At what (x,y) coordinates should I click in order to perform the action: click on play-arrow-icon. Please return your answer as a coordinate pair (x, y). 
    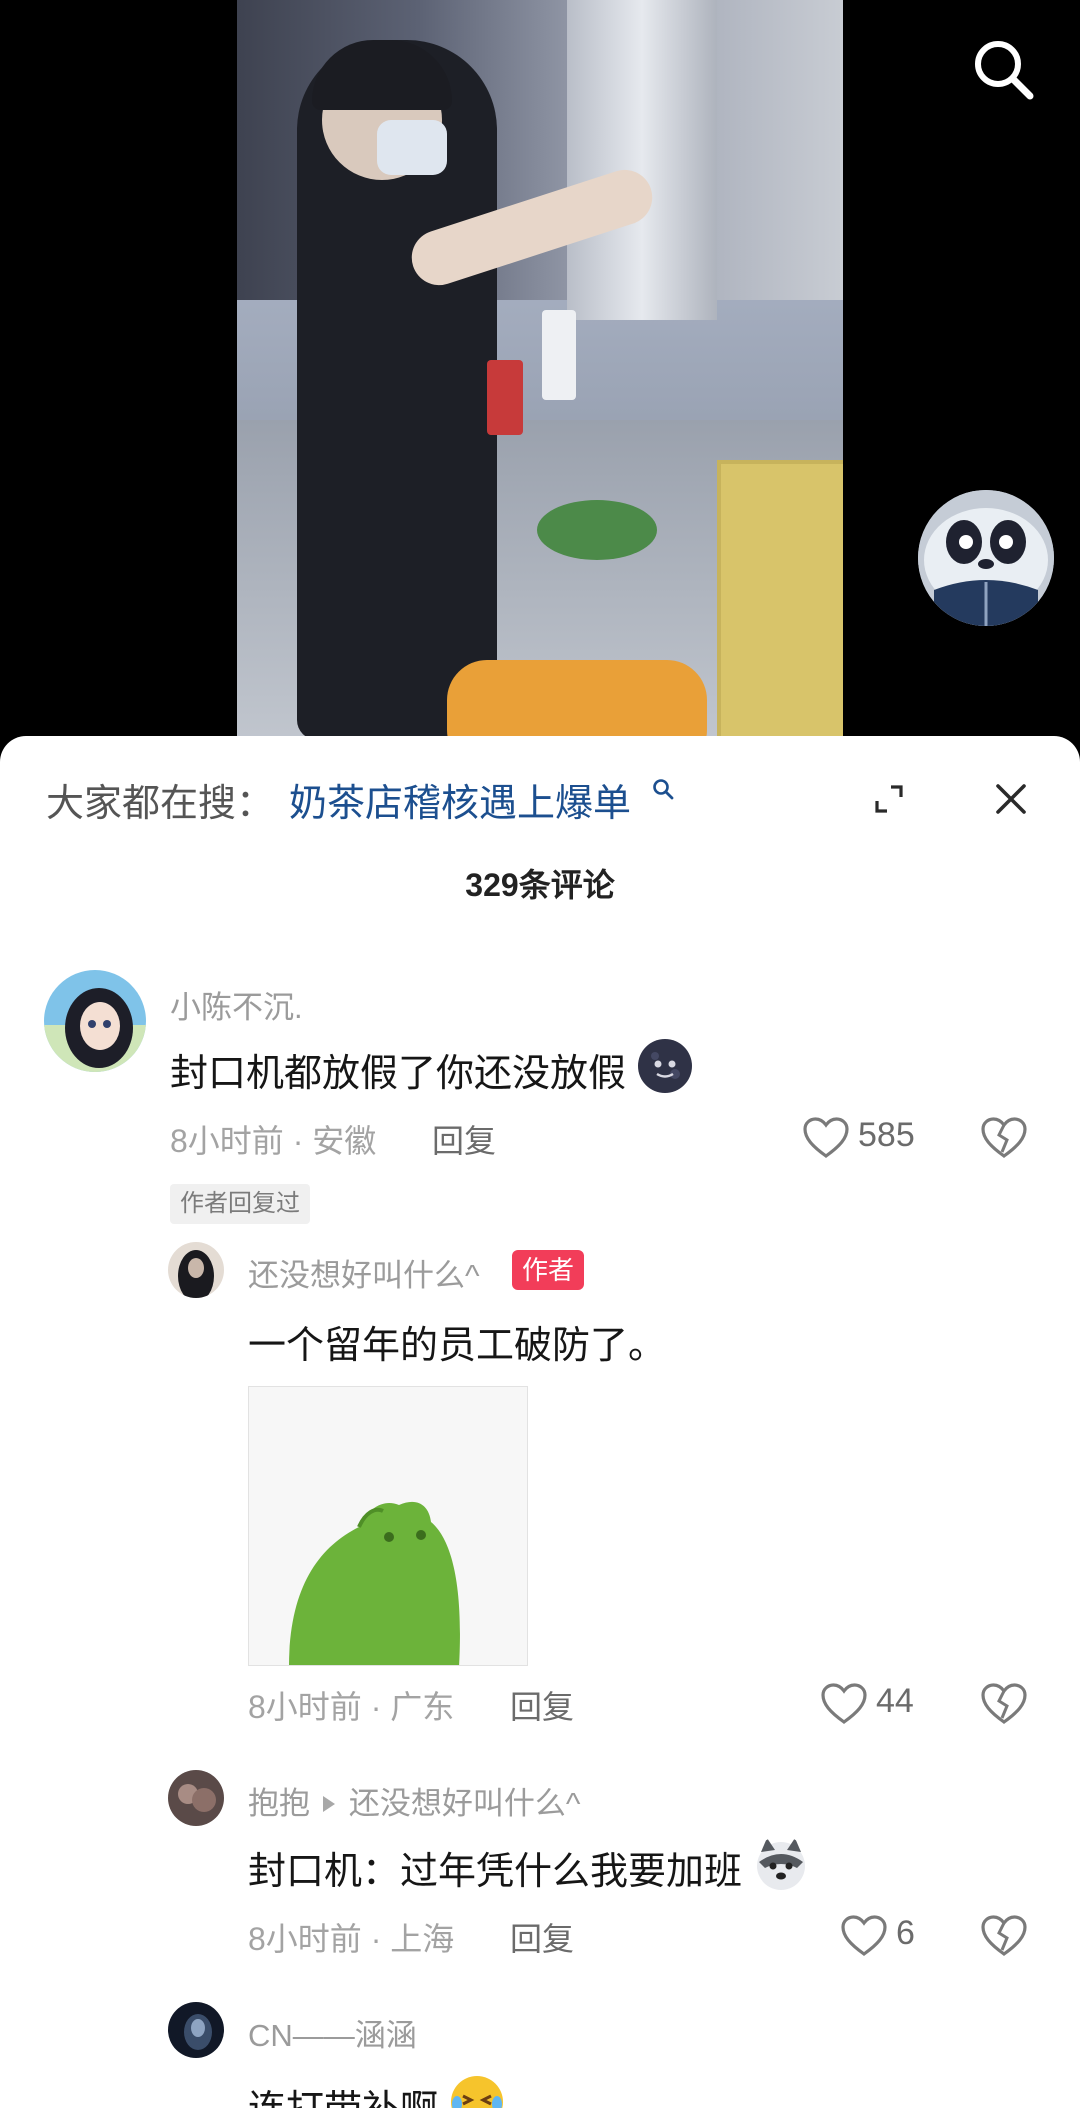
    Looking at the image, I should click on (329, 1804).